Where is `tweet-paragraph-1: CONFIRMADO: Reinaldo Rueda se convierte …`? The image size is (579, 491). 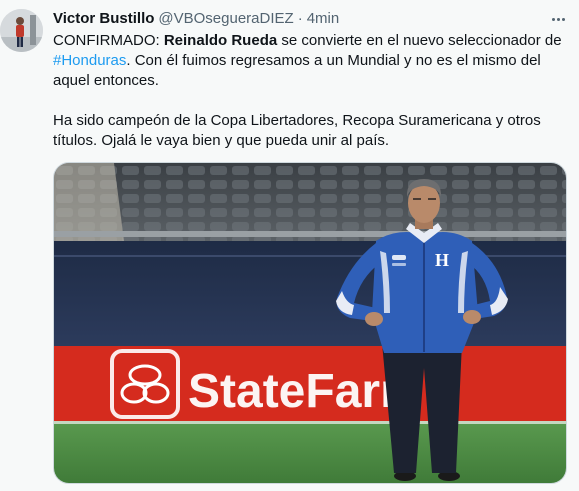
tweet-paragraph-1: CONFIRMADO: Reinaldo Rueda se convierte … is located at coordinates (313, 61).